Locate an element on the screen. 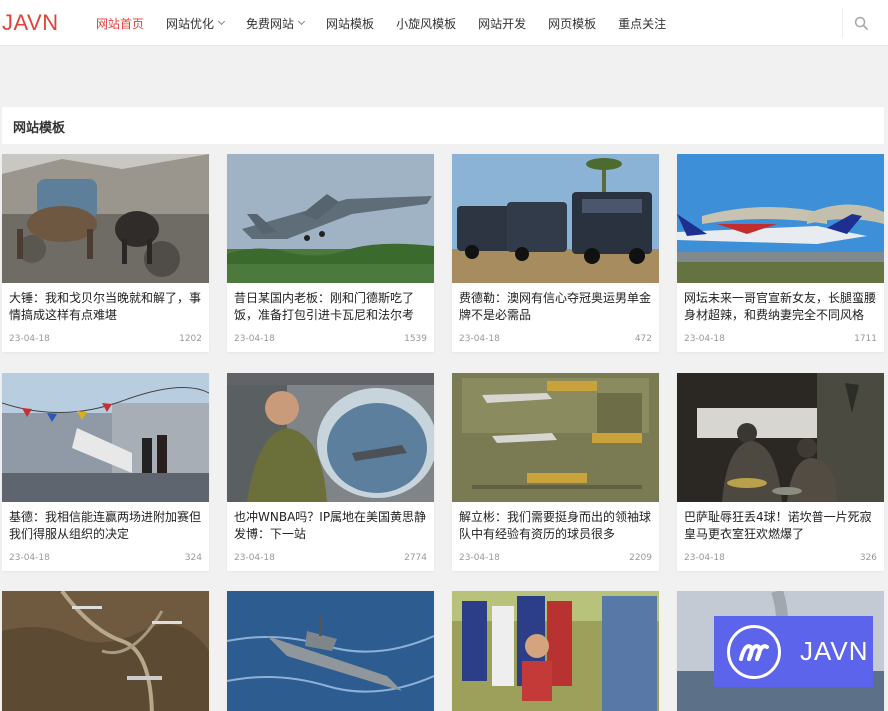 The image size is (888, 711). nav-item-label: 网站首页 is located at coordinates (120, 23).